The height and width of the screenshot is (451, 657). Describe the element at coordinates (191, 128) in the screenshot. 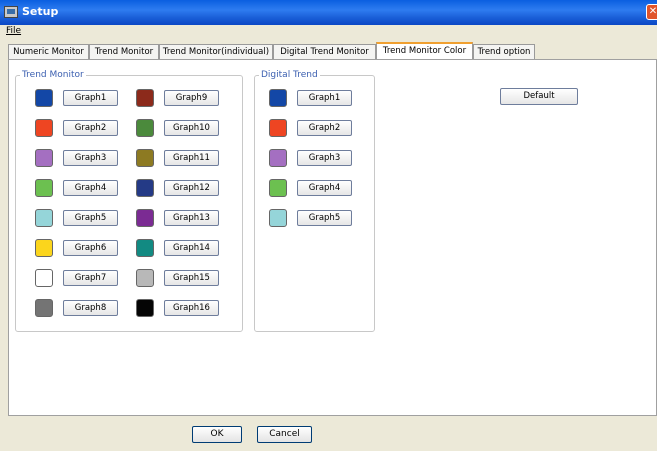

I see `tm-graph10-button: Graph10` at that location.